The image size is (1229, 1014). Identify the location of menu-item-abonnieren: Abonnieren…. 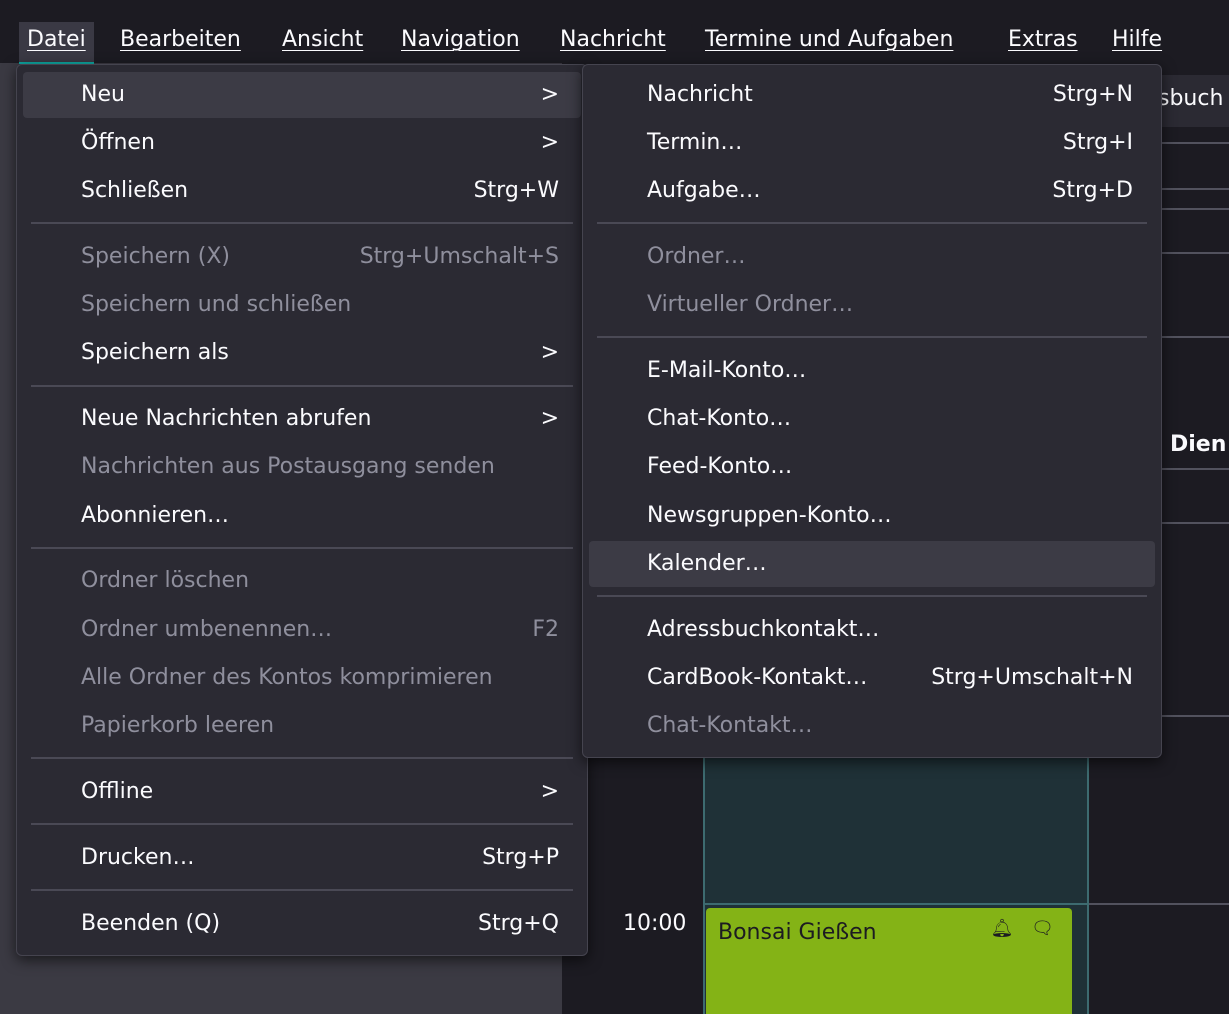
(302, 516).